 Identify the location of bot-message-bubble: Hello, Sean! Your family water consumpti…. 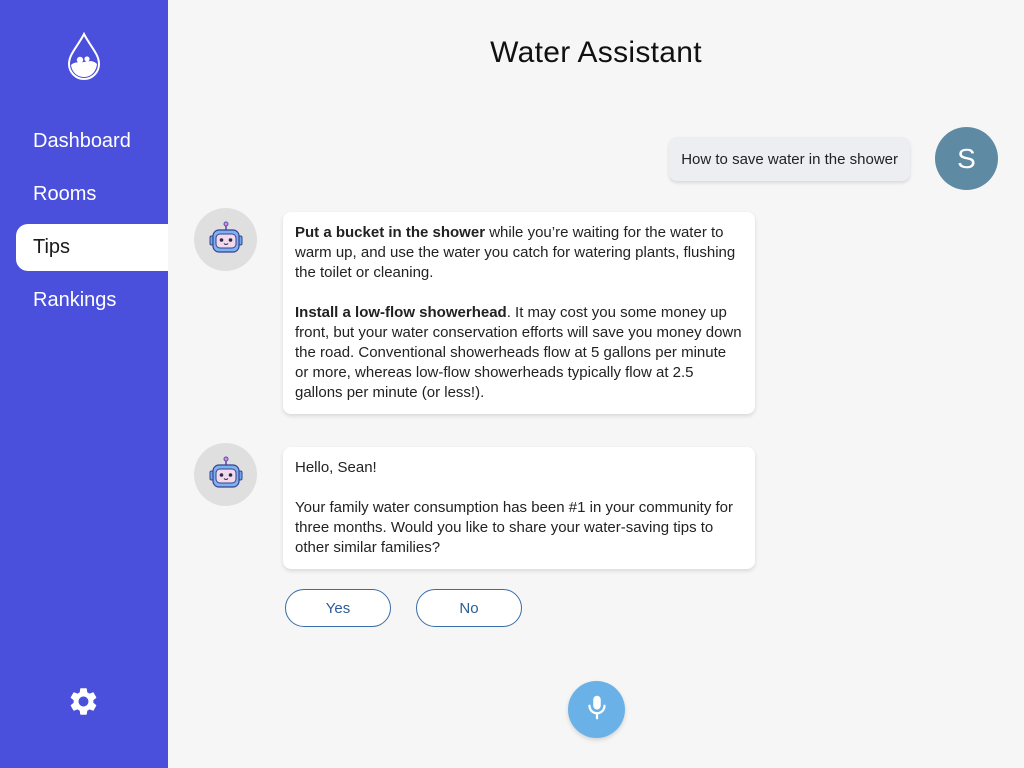
(519, 508).